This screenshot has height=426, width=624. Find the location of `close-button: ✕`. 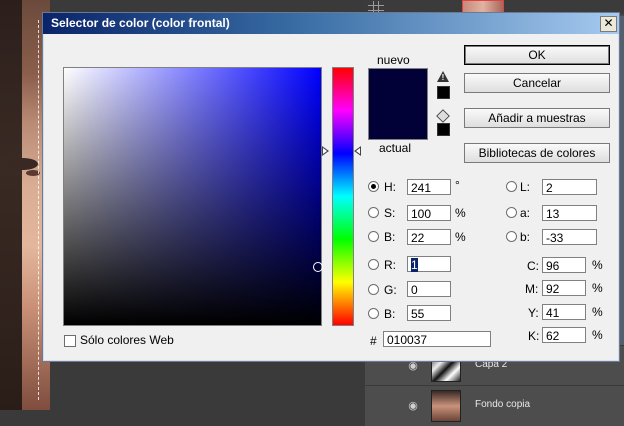

close-button: ✕ is located at coordinates (608, 24).